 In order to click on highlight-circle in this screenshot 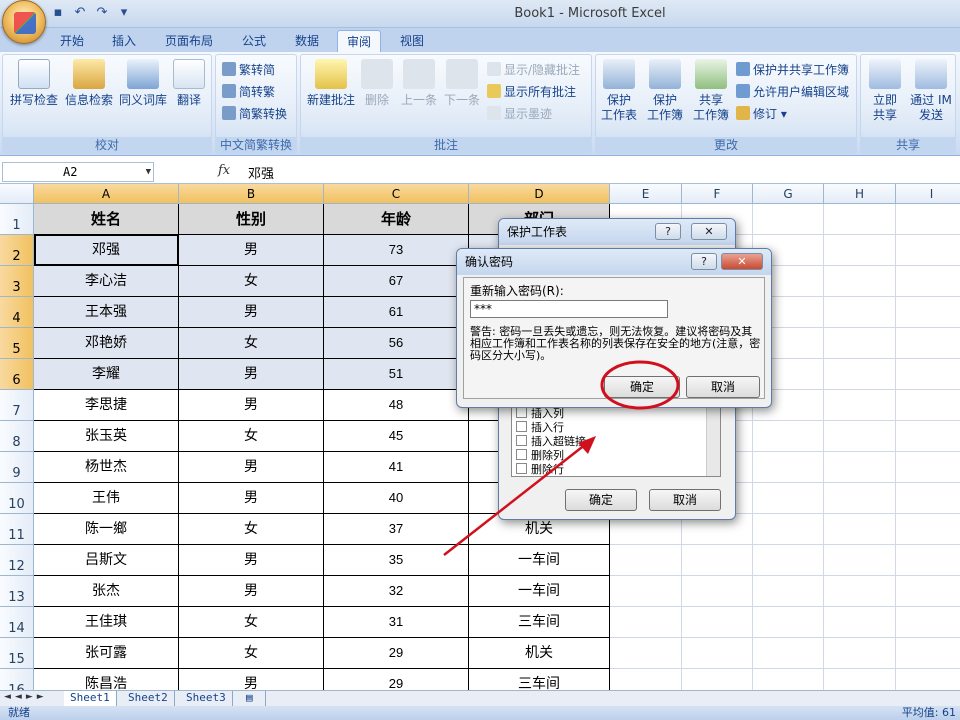, I will do `click(640, 385)`.